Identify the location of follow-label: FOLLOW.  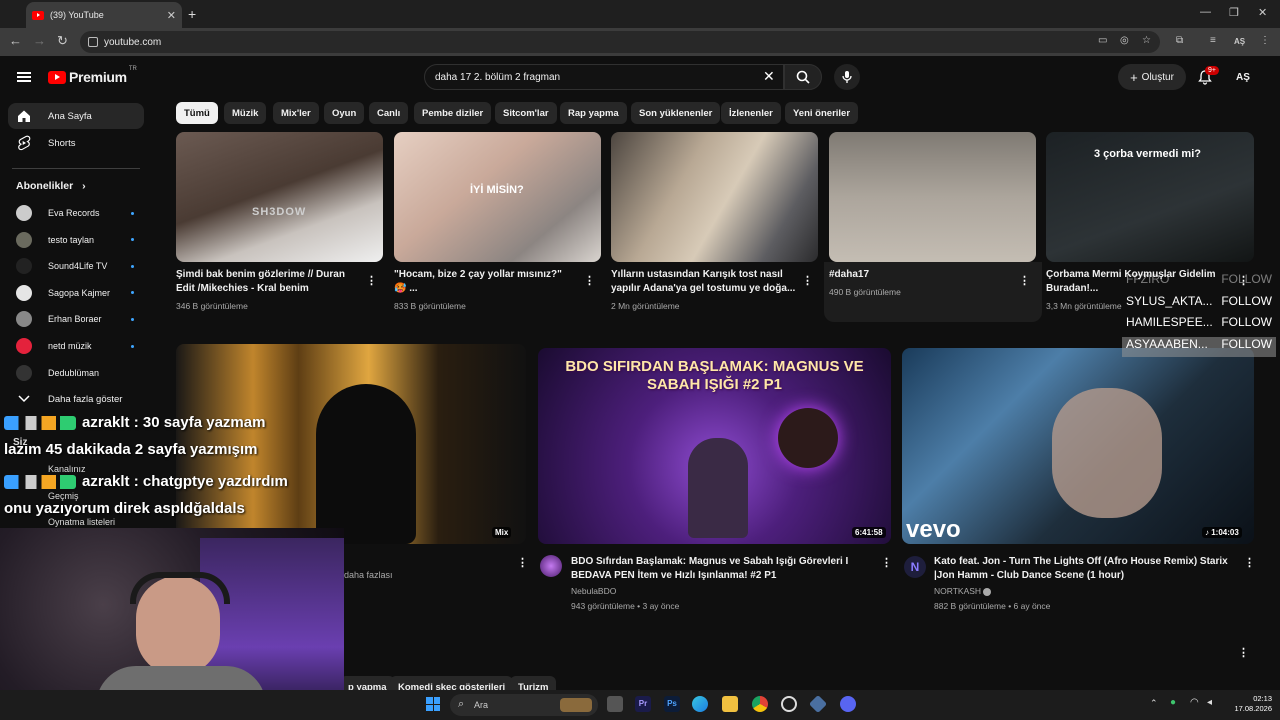
(1246, 322).